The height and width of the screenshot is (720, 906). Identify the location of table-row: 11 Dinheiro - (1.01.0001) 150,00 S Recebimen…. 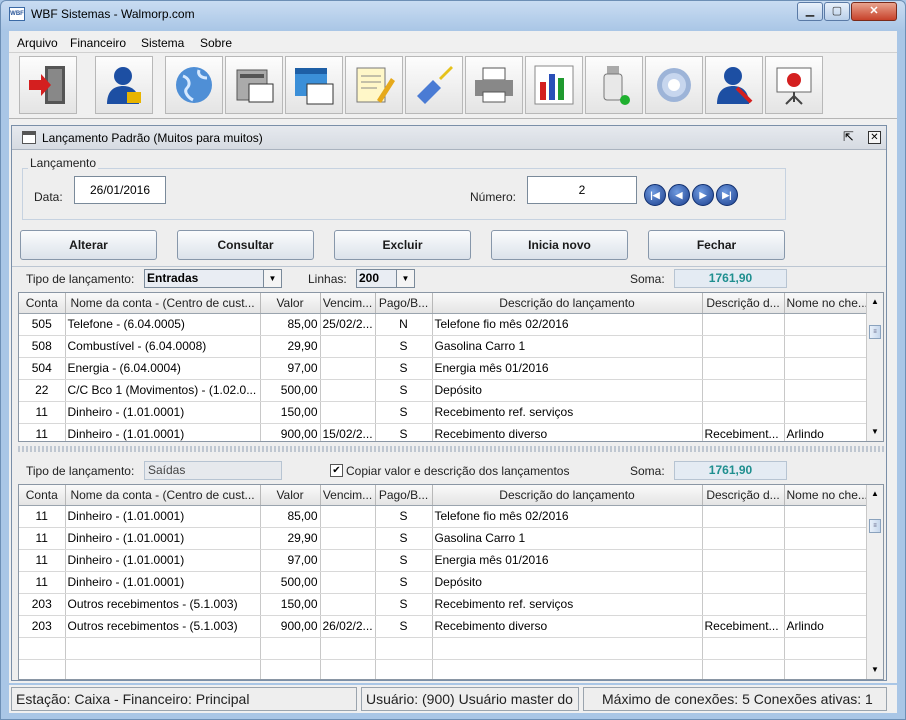
(443, 412).